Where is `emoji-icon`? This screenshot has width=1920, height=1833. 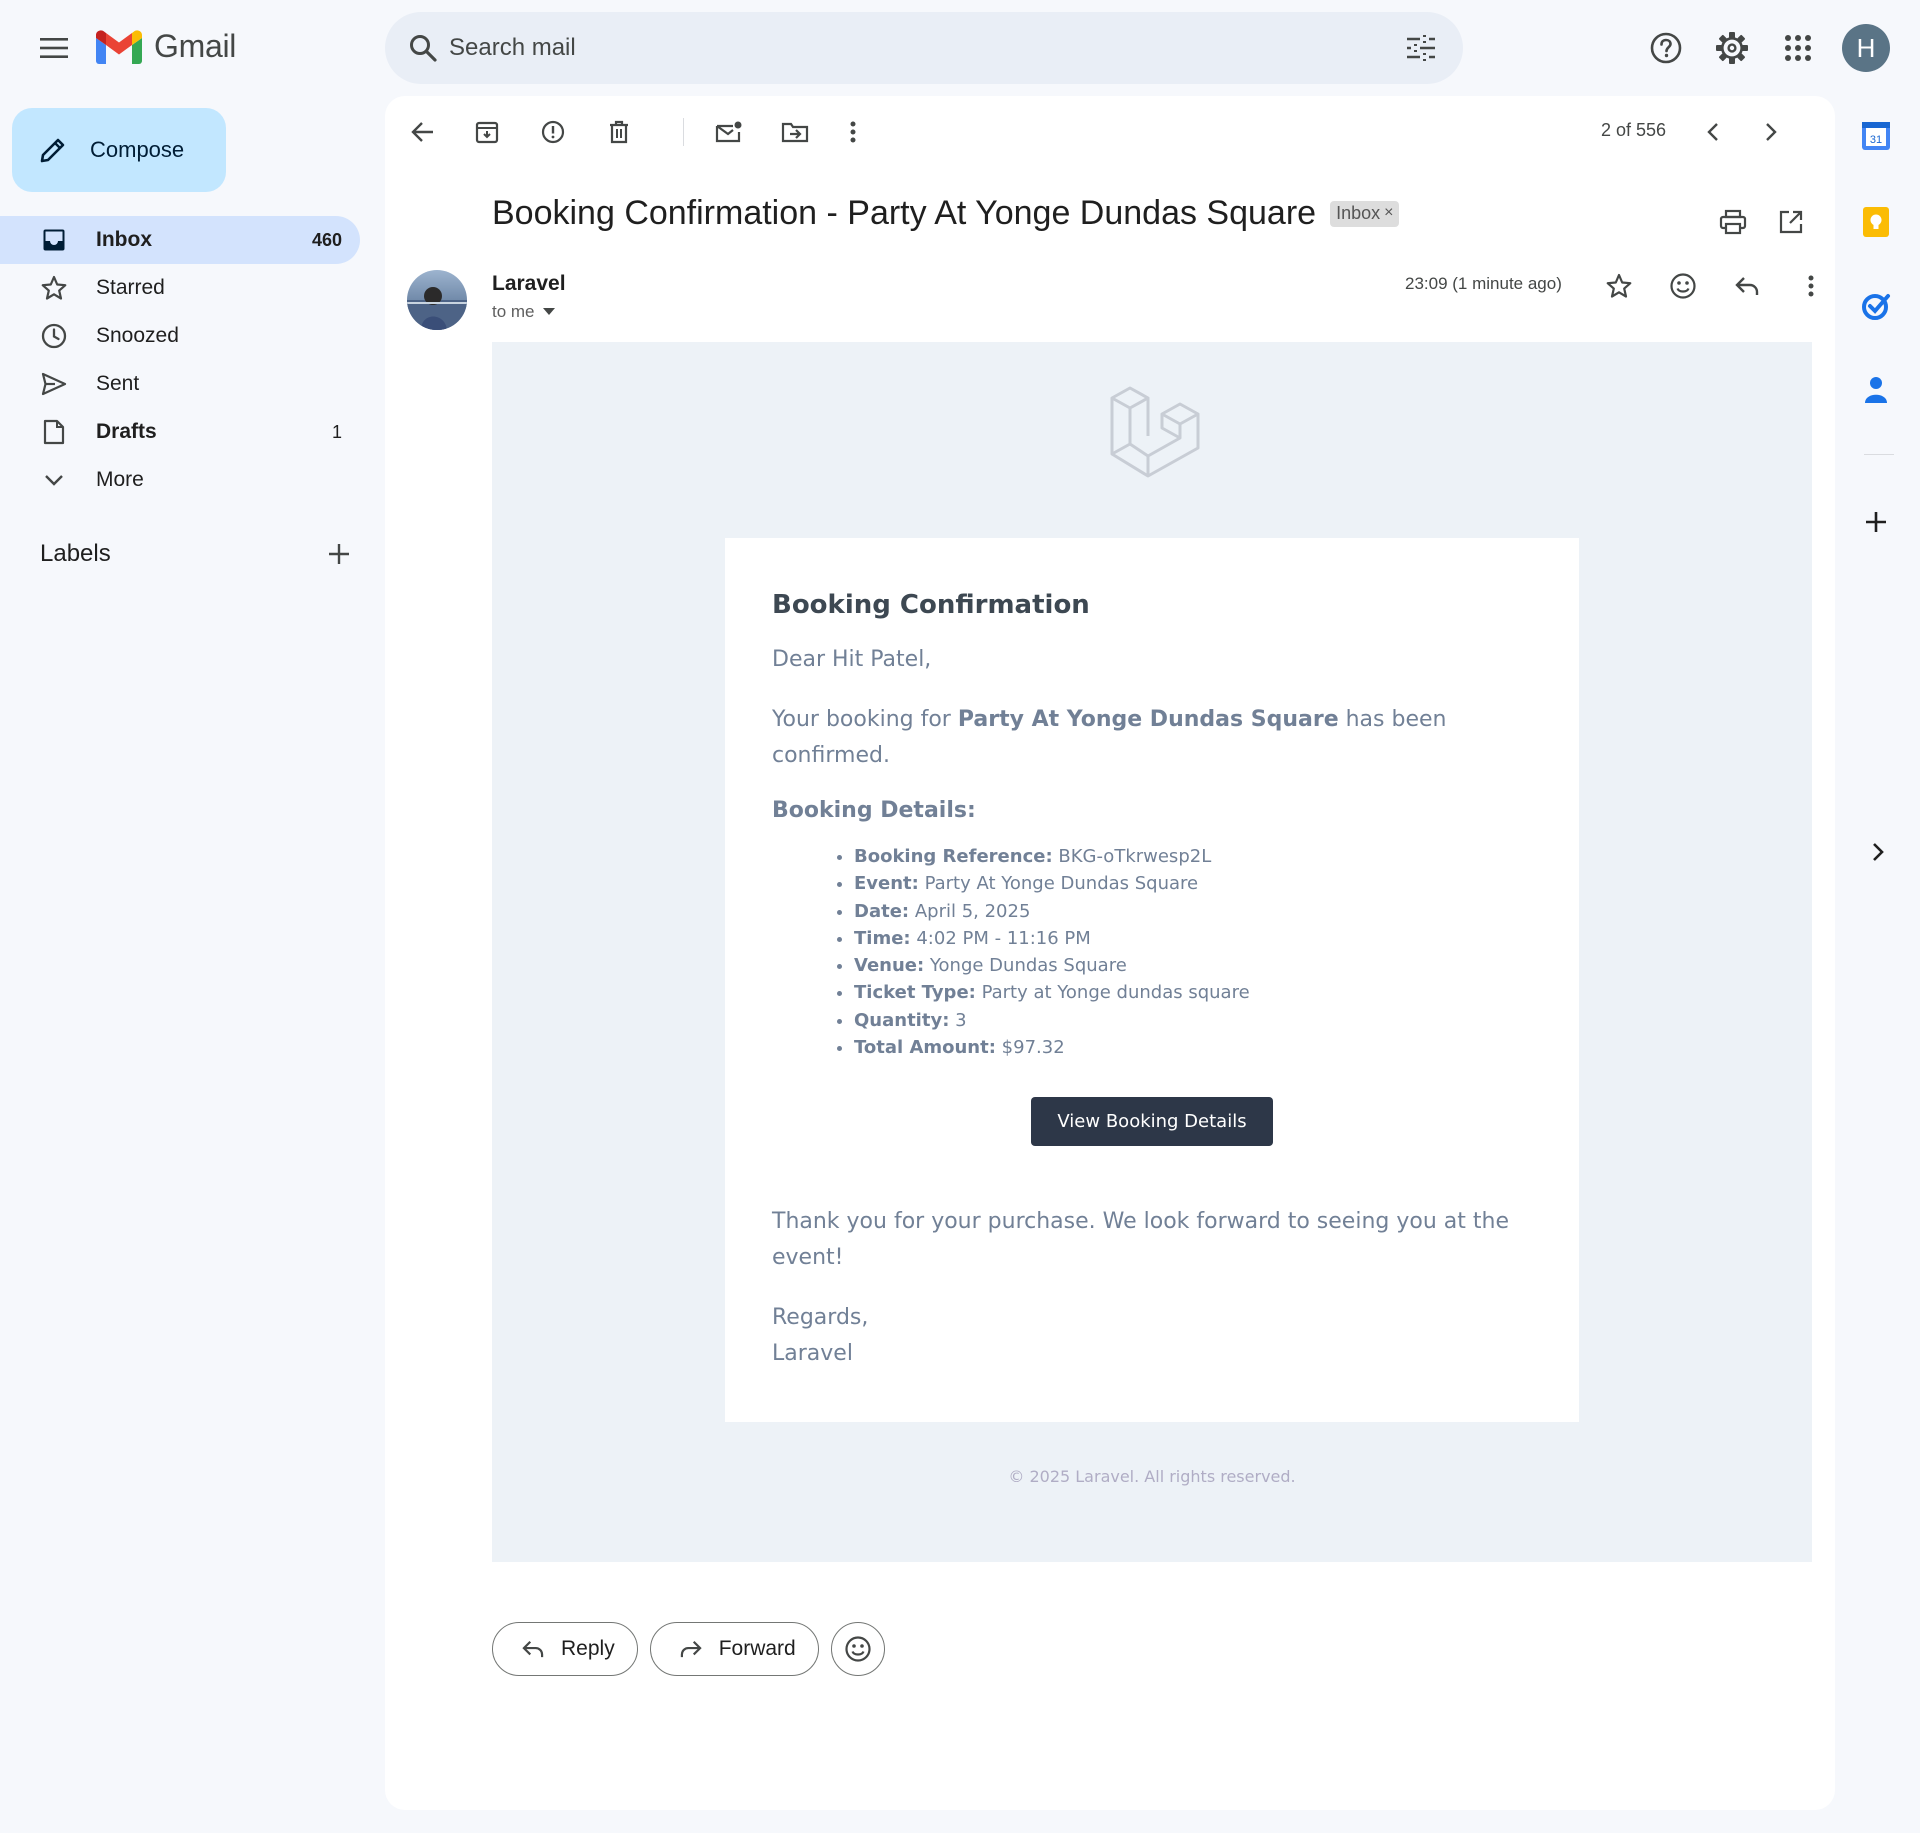
emoji-icon is located at coordinates (858, 1649).